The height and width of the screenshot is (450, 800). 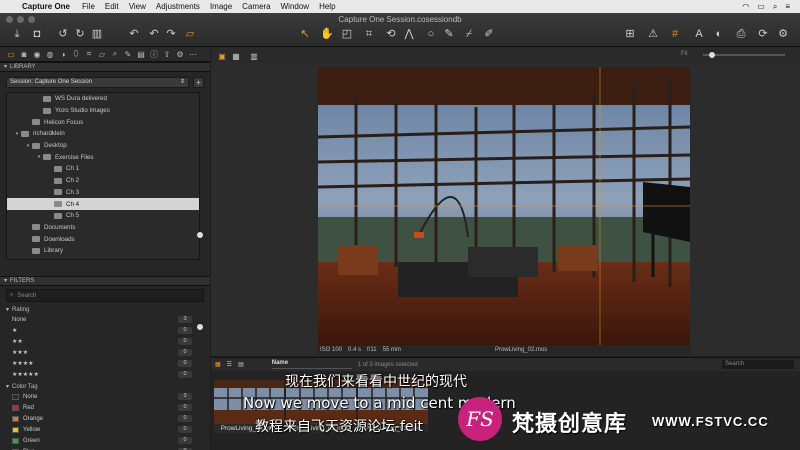 What do you see at coordinates (63, 54) in the screenshot?
I see `tab-exposure-icon: ◑` at bounding box center [63, 54].